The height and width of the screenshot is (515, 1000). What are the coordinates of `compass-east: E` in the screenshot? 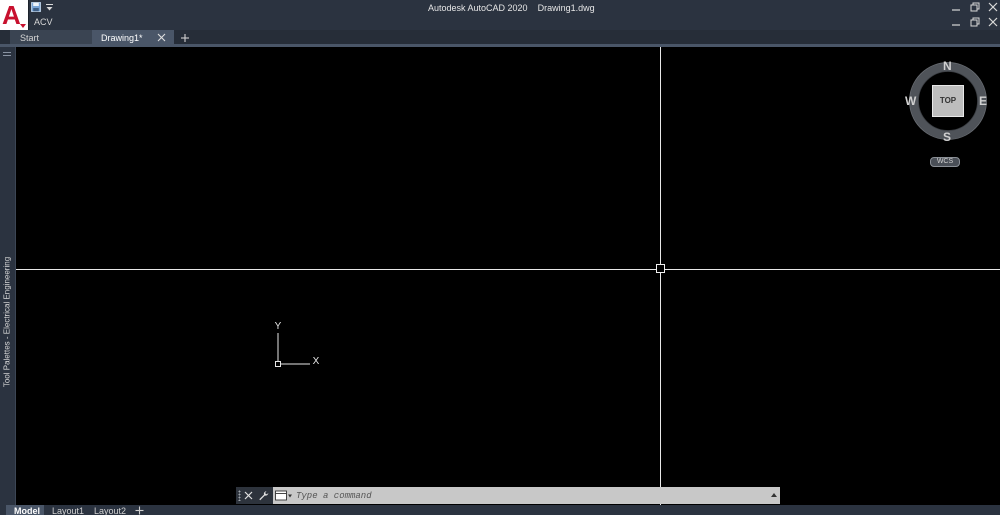 It's located at (983, 101).